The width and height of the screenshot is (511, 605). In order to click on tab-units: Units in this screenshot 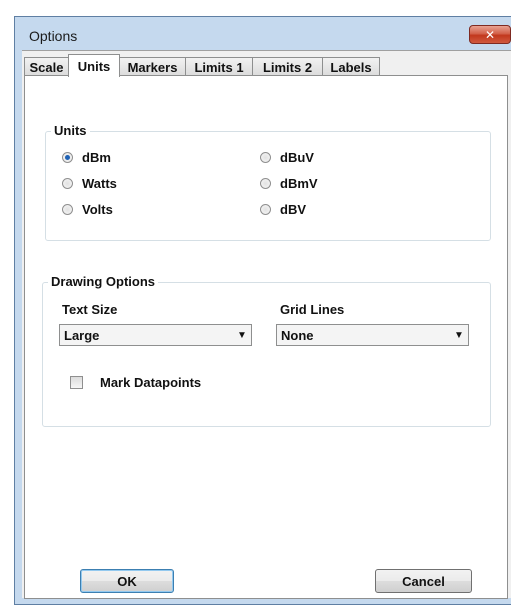, I will do `click(94, 65)`.